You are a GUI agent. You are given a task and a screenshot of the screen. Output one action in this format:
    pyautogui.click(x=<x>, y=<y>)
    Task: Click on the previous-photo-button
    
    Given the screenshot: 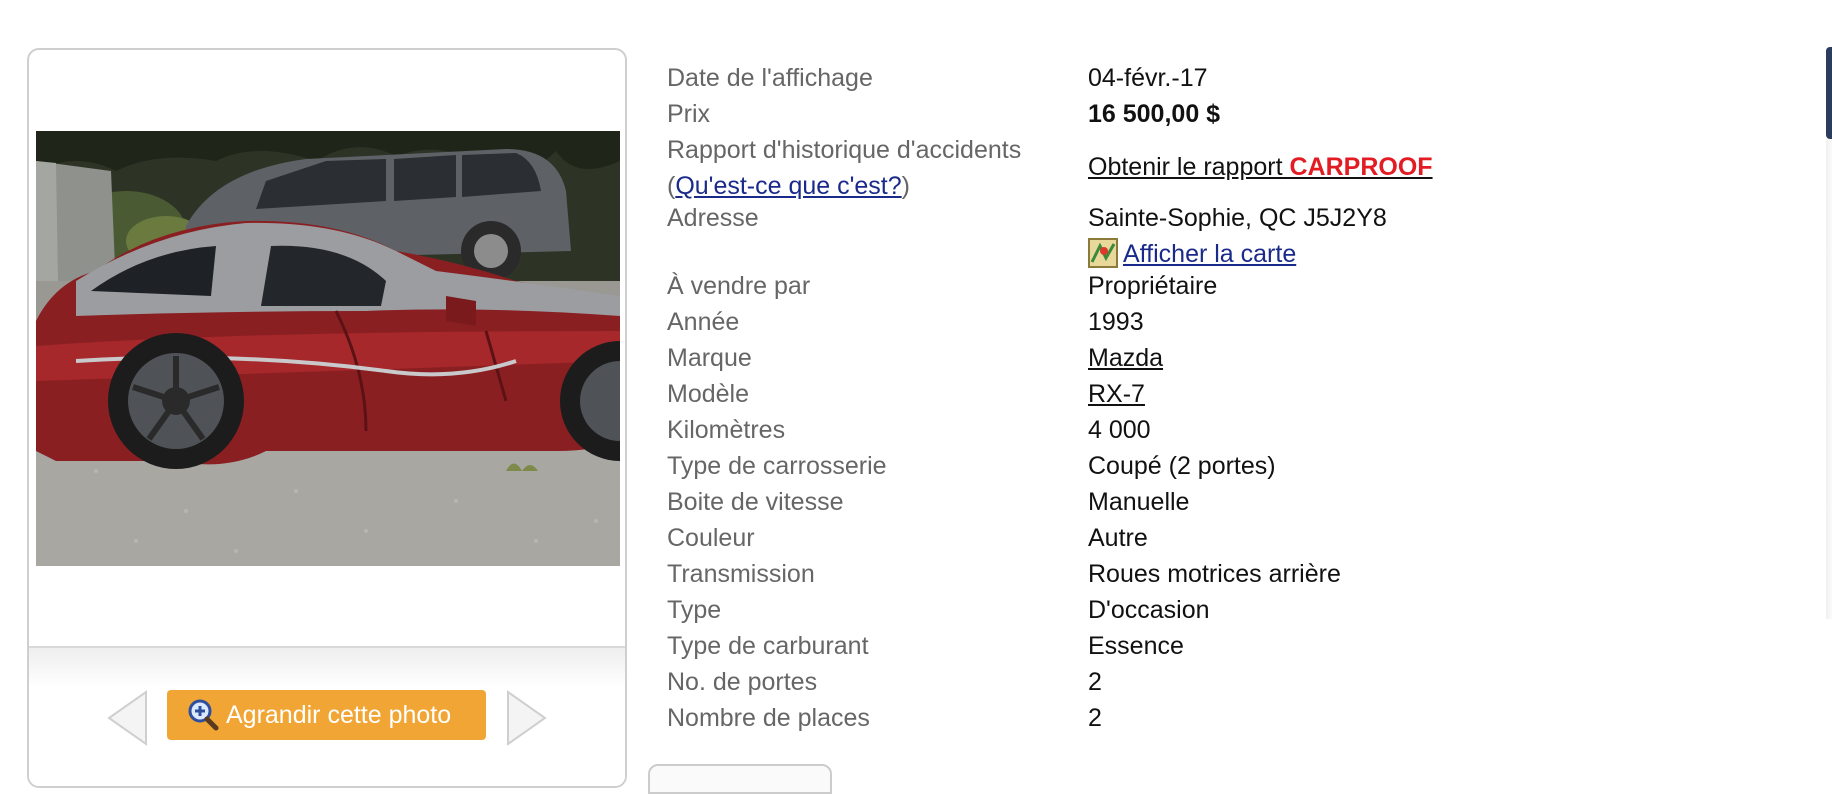 What is the action you would take?
    pyautogui.click(x=127, y=718)
    